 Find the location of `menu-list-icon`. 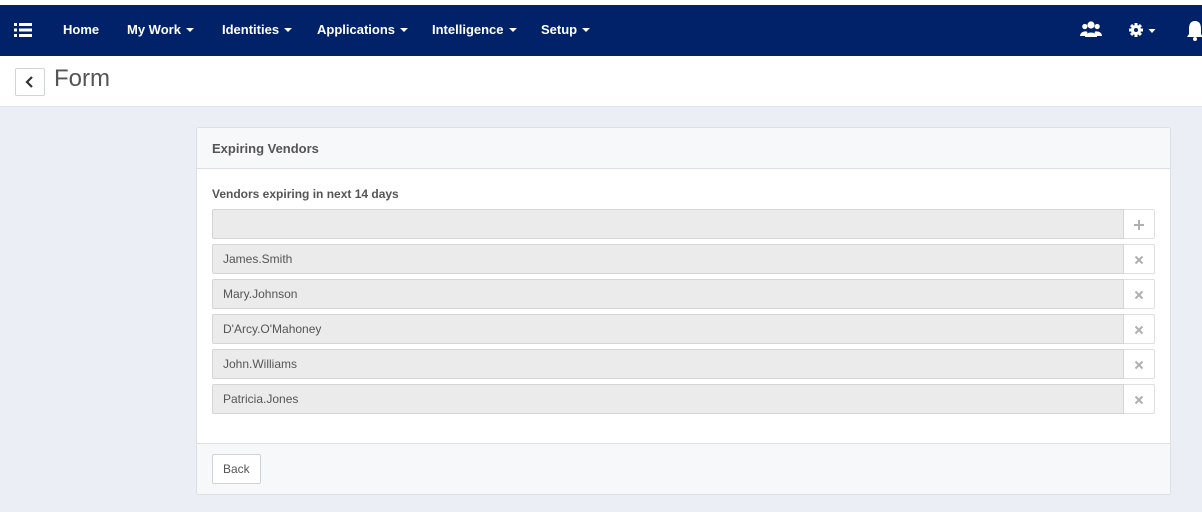

menu-list-icon is located at coordinates (23, 30).